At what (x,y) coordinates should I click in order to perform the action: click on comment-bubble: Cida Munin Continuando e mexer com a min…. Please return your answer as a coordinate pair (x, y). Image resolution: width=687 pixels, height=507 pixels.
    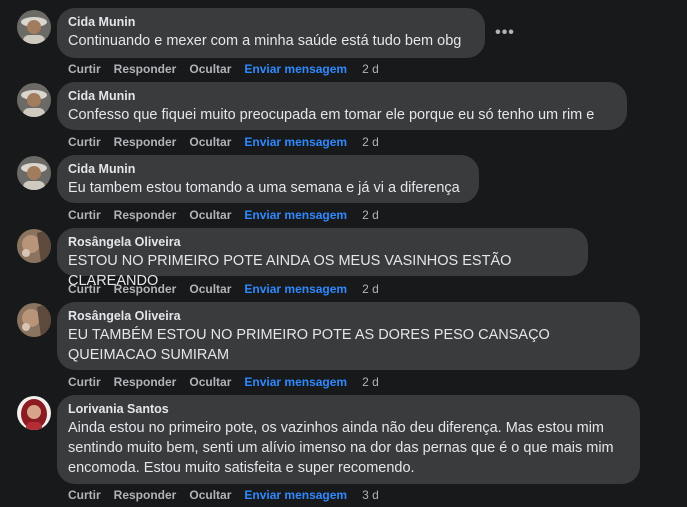
    Looking at the image, I should click on (271, 33).